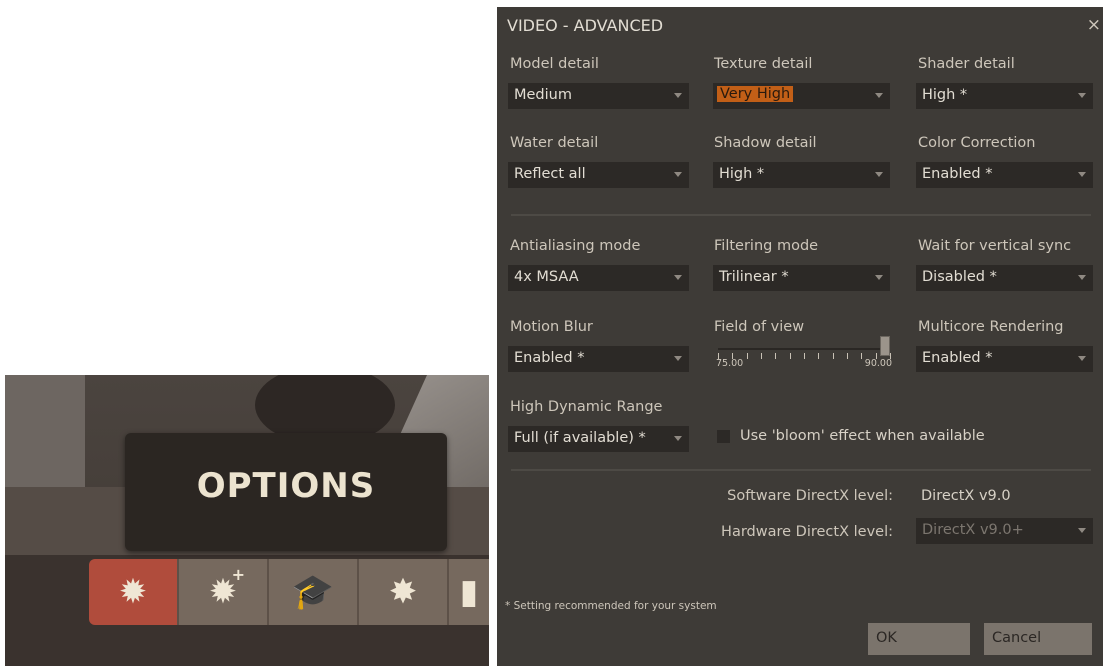  Describe the element at coordinates (598, 175) in the screenshot. I see `water-detail-dropdown: Reflect all` at that location.